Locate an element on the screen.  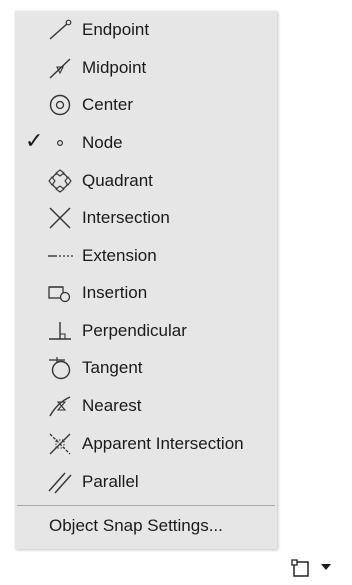
object-snap-button is located at coordinates (313, 567).